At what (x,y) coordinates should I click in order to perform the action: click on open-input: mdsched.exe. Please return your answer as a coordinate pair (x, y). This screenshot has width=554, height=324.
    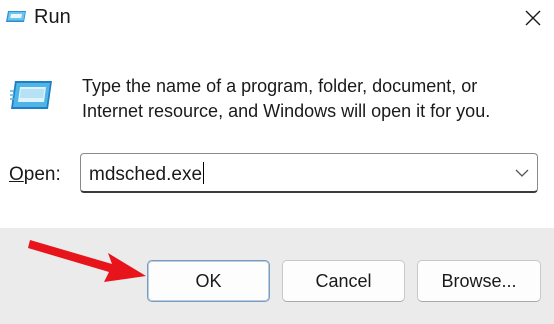
    Looking at the image, I should click on (147, 174).